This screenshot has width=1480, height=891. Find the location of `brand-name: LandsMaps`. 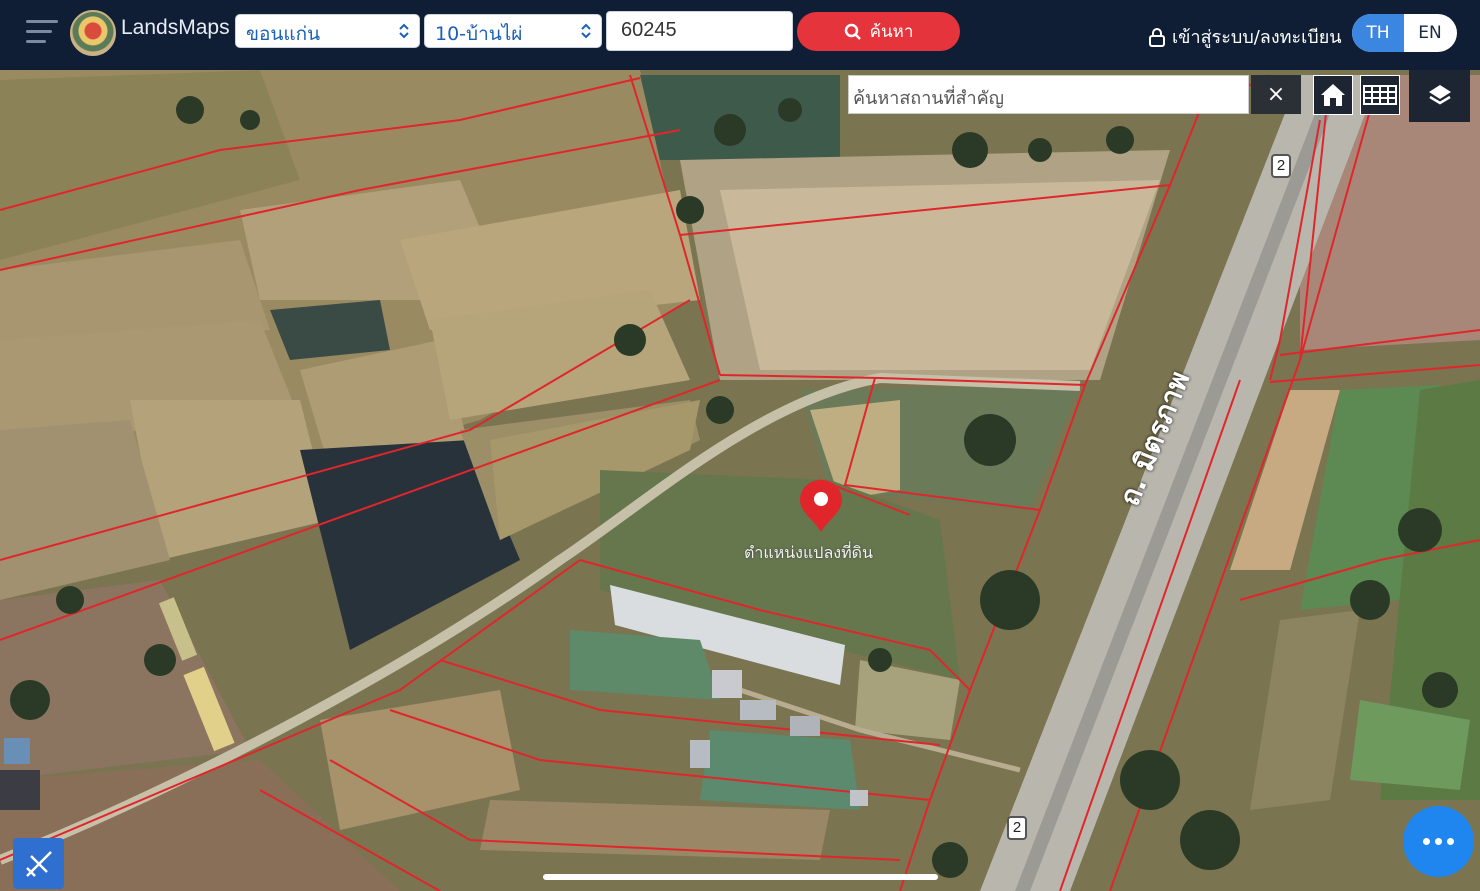

brand-name: LandsMaps is located at coordinates (175, 28).